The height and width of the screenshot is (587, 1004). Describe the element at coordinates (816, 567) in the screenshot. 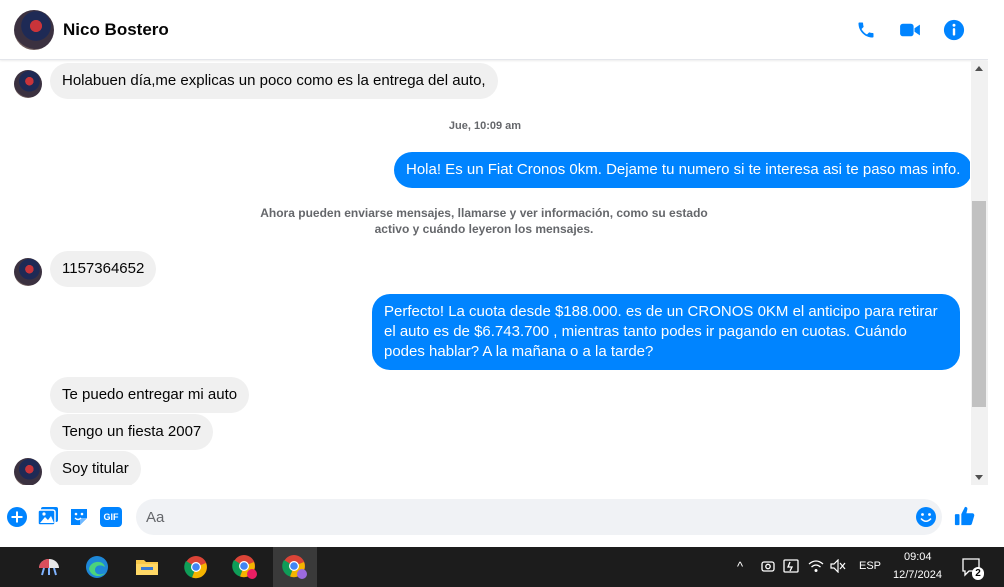

I see `wifi-icon` at that location.